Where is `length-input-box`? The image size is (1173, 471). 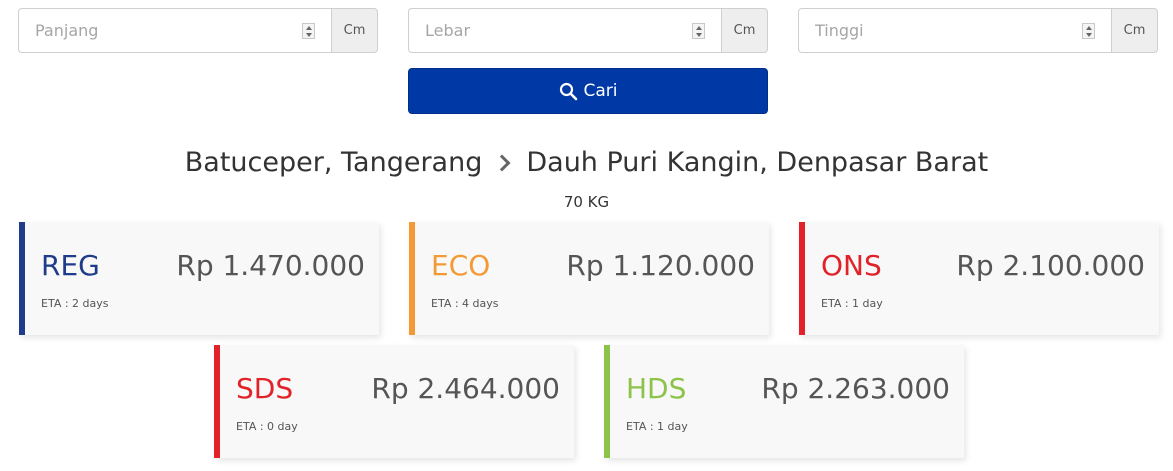
length-input-box is located at coordinates (174, 30).